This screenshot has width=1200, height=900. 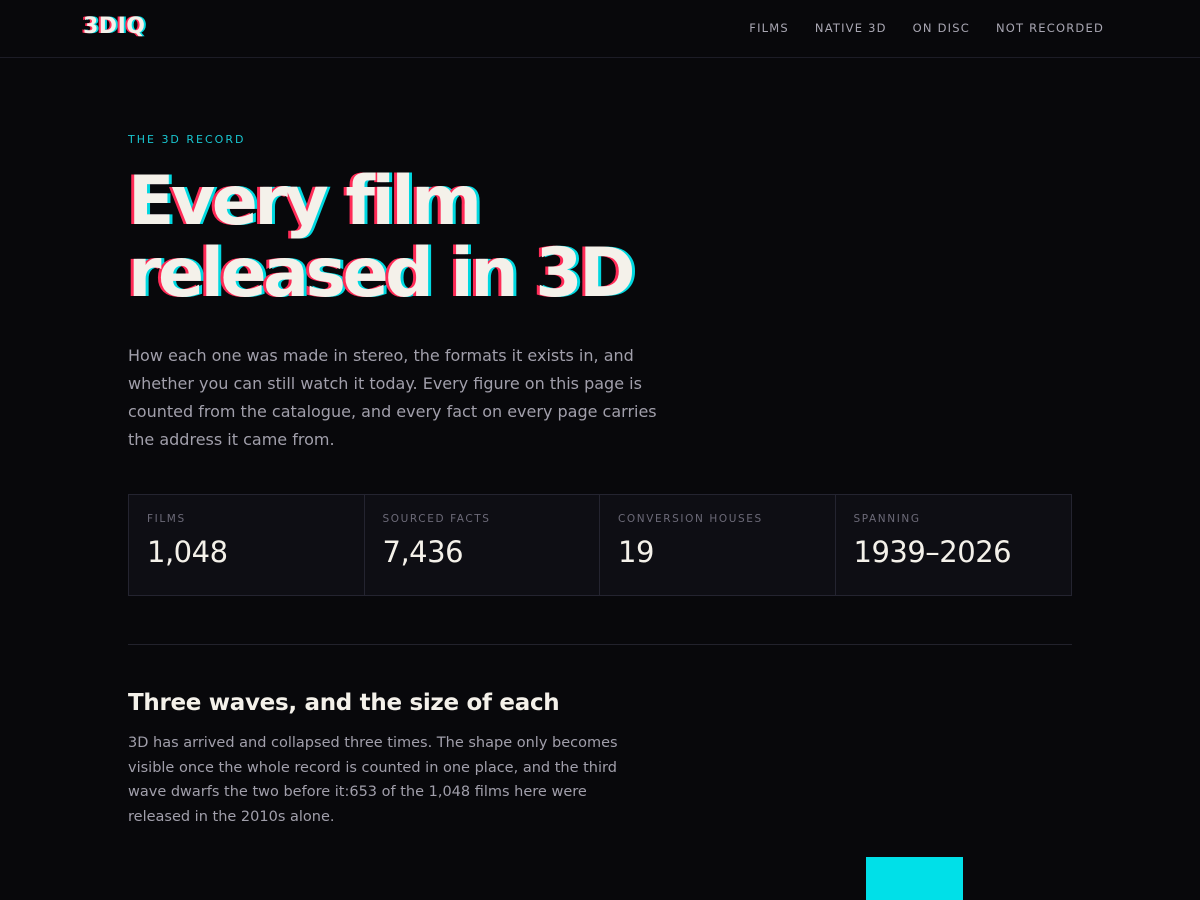 What do you see at coordinates (887, 519) in the screenshot?
I see `stat-label: SPANNING` at bounding box center [887, 519].